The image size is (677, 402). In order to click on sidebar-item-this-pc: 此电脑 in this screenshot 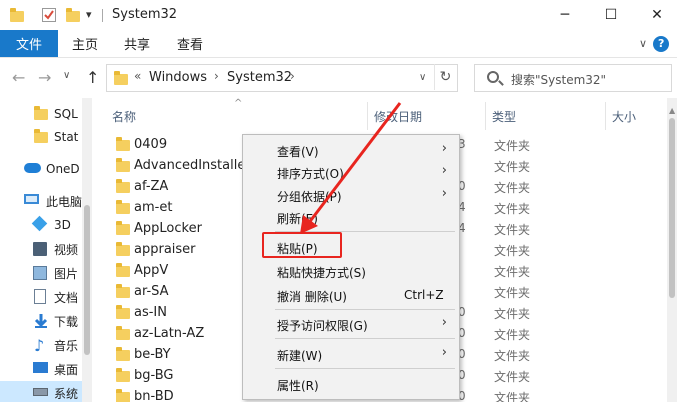, I will do `click(46, 201)`.